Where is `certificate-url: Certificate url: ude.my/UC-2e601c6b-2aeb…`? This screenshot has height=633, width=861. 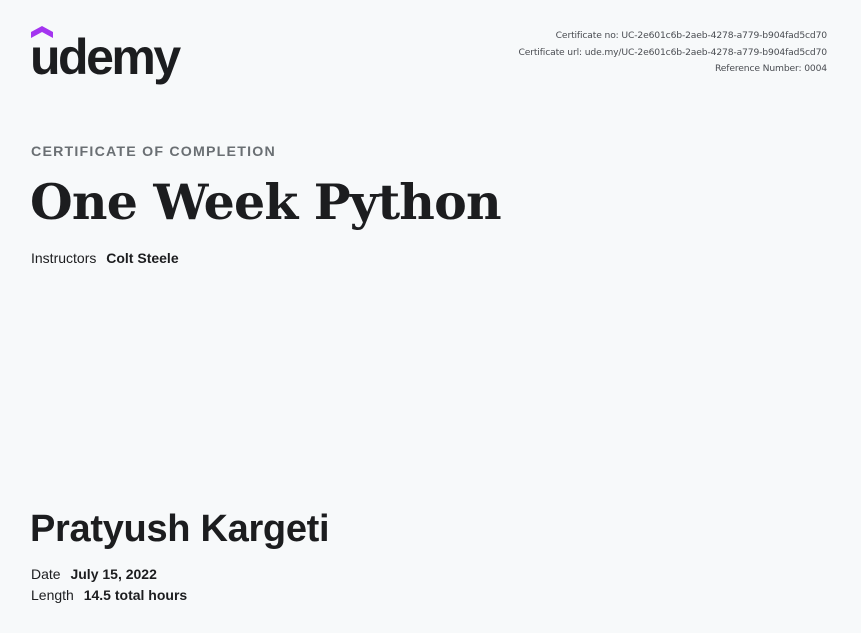
certificate-url: Certificate url: ude.my/UC-2e601c6b-2aeb… is located at coordinates (672, 52).